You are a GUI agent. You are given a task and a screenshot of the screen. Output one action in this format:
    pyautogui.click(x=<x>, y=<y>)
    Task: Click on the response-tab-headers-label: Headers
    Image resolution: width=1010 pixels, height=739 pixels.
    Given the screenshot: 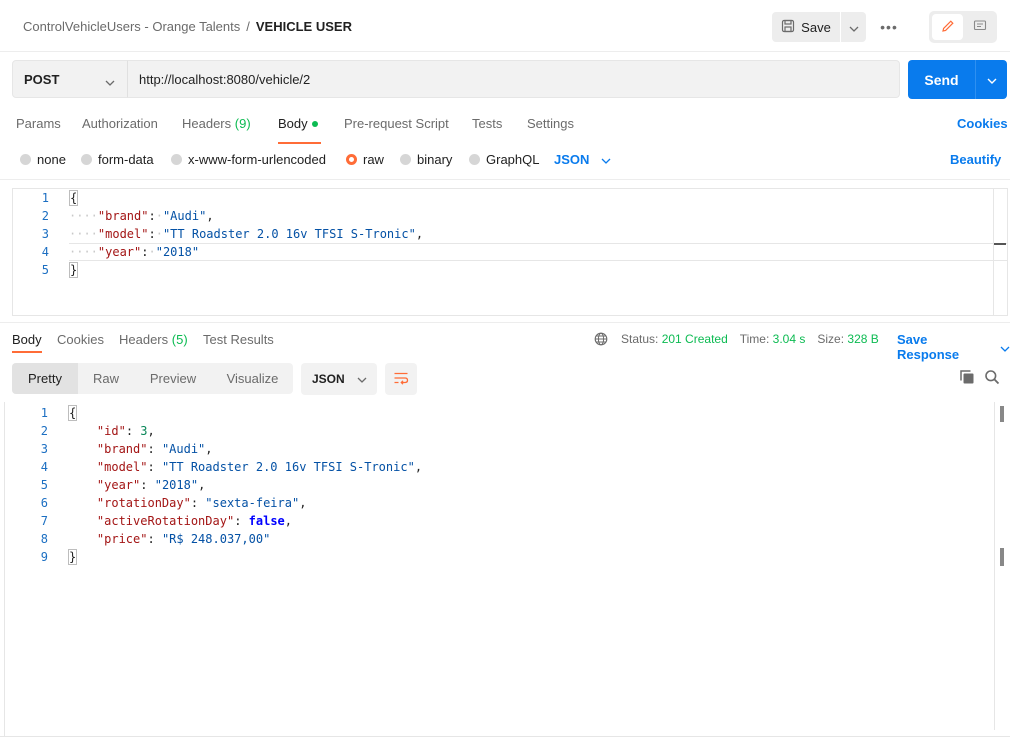 What is the action you would take?
    pyautogui.click(x=144, y=339)
    